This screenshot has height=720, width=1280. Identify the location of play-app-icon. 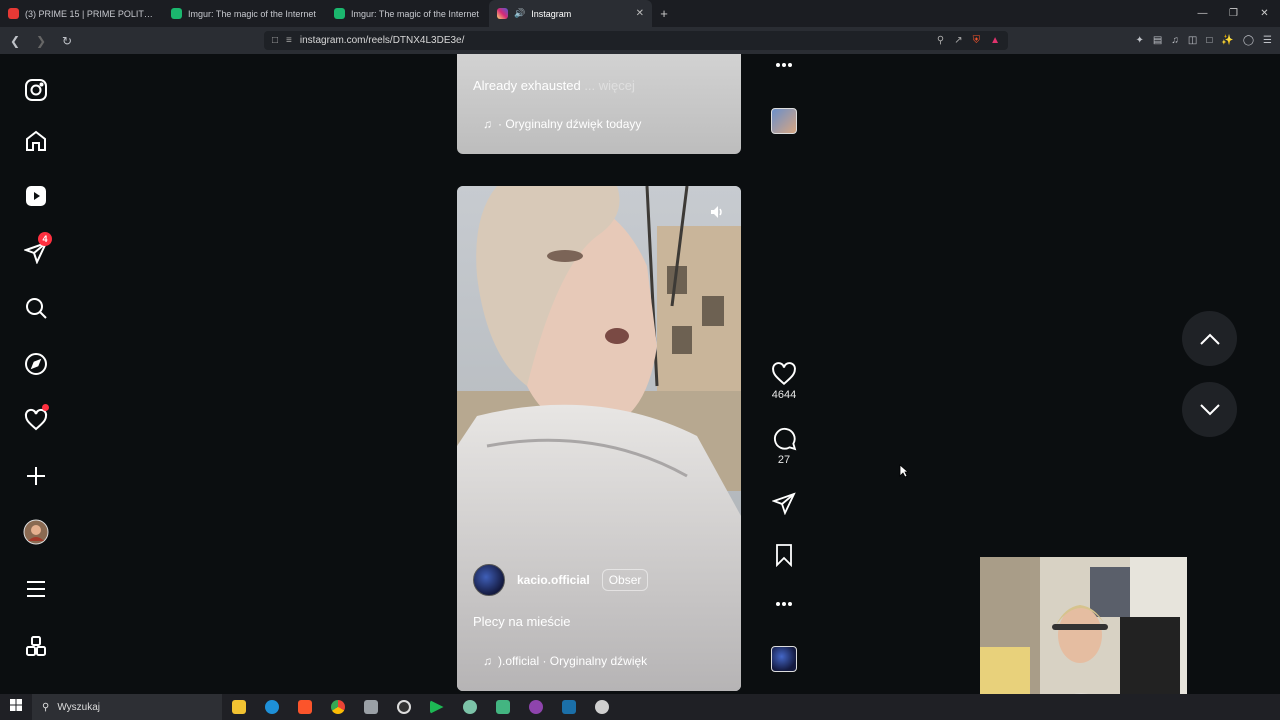
(436, 707).